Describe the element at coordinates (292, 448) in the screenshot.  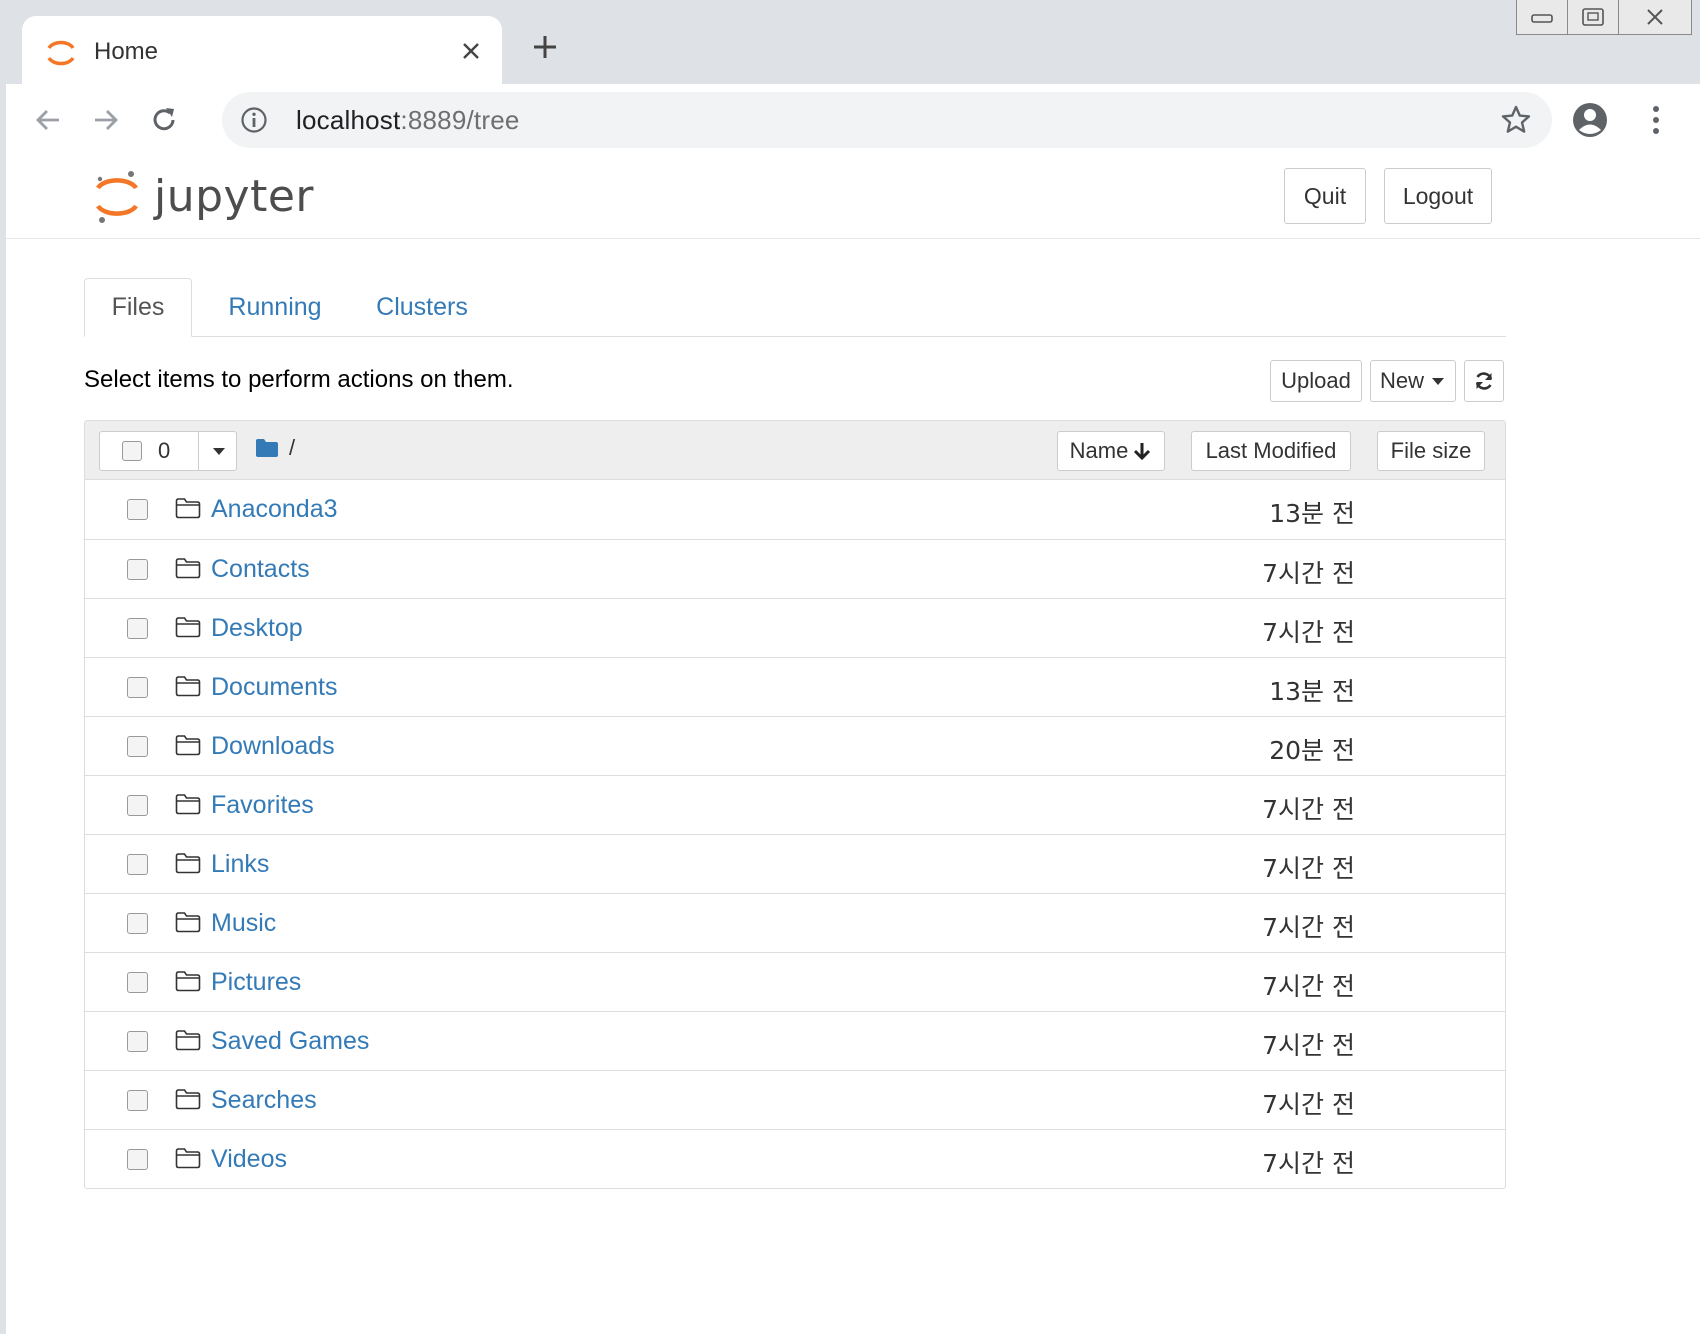
I see `breadcrumb-root: /` at that location.